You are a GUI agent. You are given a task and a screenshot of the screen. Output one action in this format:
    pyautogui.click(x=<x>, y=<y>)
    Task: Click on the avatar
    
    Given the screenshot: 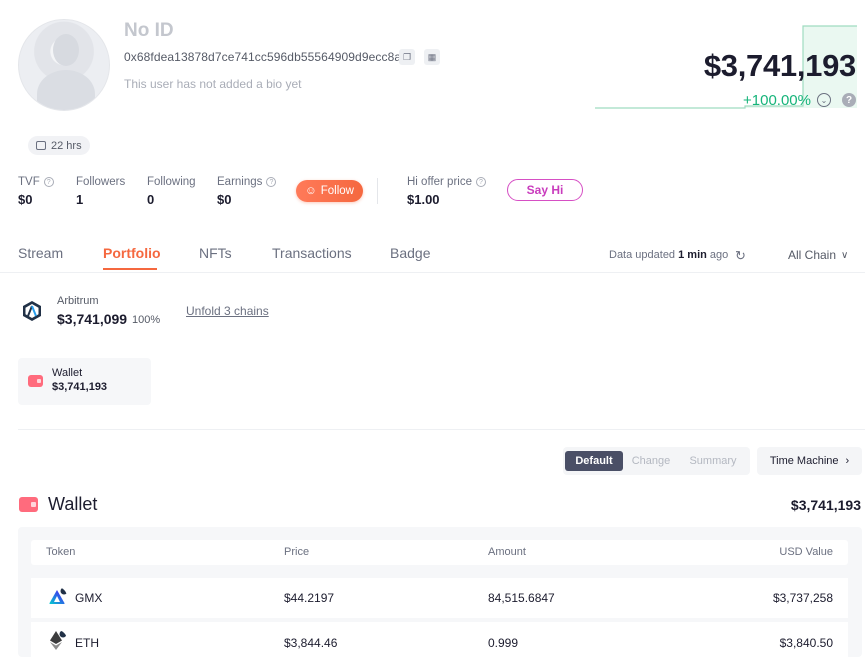 What is the action you would take?
    pyautogui.click(x=64, y=65)
    